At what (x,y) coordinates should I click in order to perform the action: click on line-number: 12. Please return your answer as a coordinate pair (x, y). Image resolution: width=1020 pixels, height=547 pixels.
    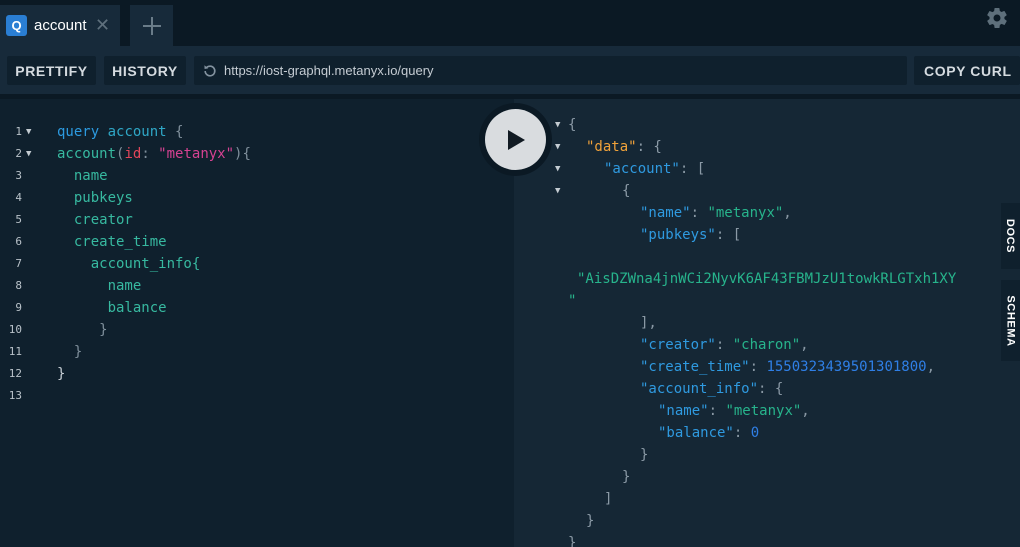
    Looking at the image, I should click on (15, 373).